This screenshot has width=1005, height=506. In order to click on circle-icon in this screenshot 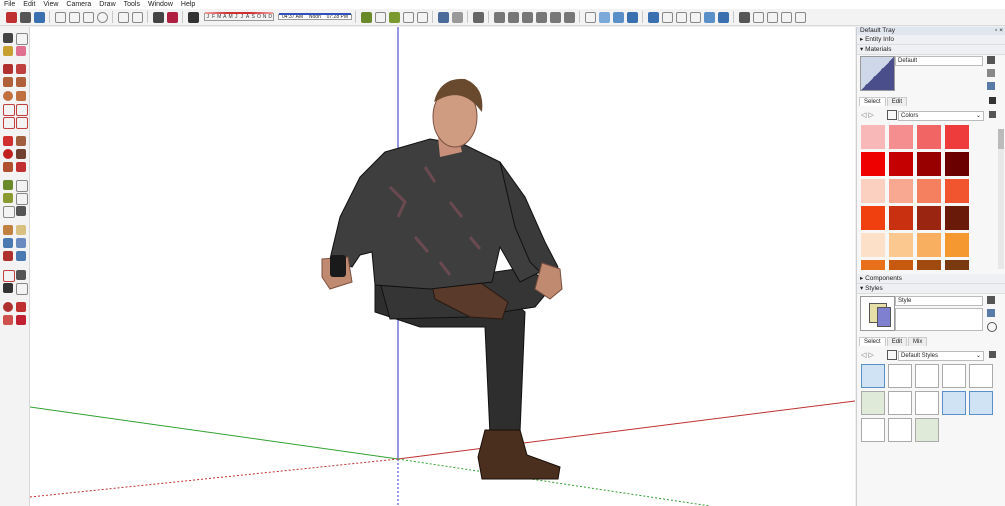, I will do `click(8, 96)`.